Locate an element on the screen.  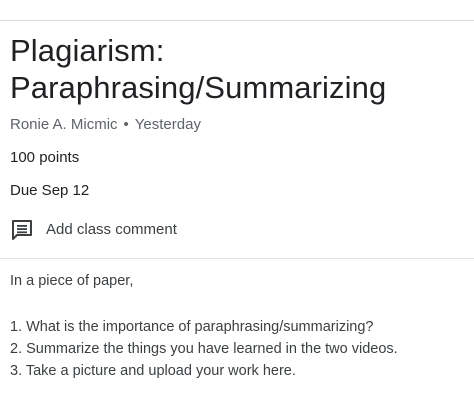
instructions-intro: In a piece of paper, is located at coordinates (72, 281).